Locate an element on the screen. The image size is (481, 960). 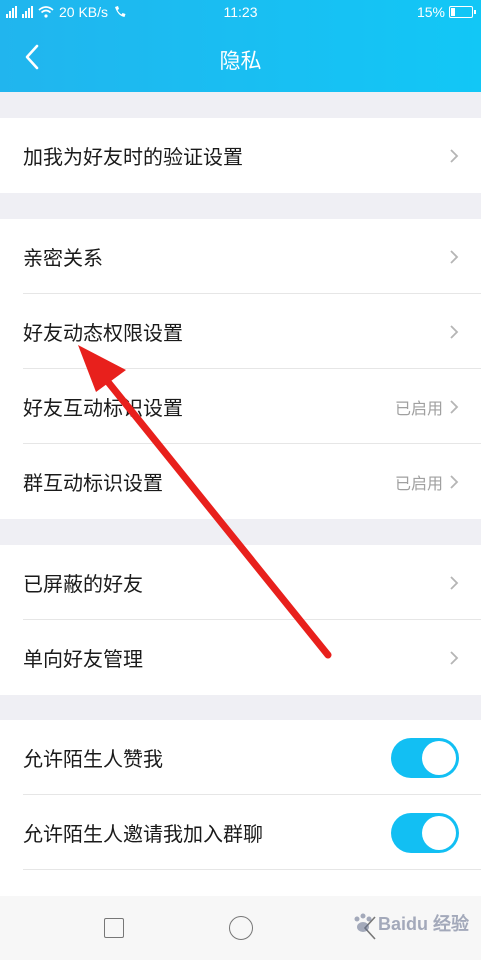
home-button is located at coordinates (241, 928).